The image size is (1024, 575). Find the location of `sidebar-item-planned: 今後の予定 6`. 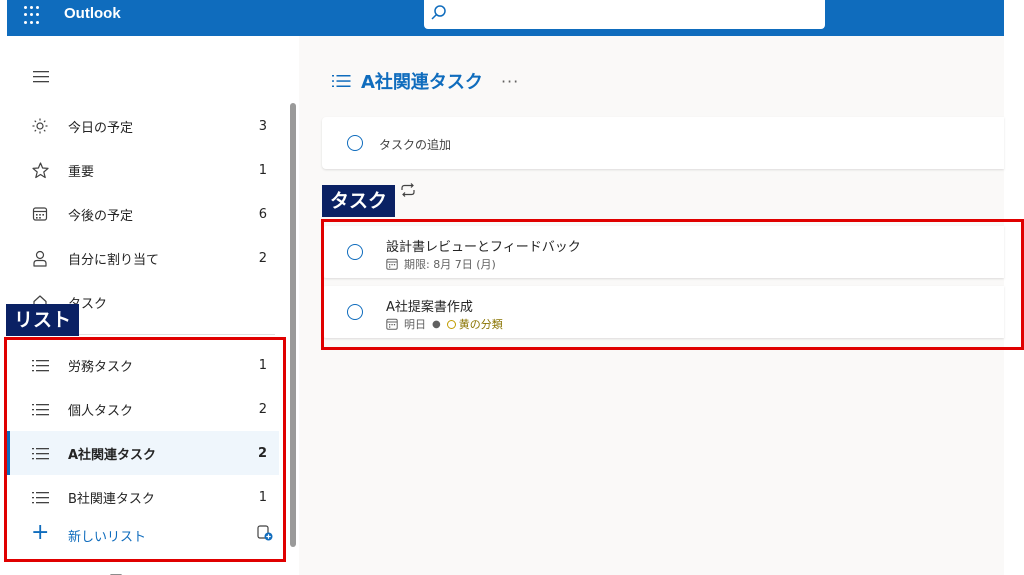

sidebar-item-planned: 今後の予定 6 is located at coordinates (143, 214).